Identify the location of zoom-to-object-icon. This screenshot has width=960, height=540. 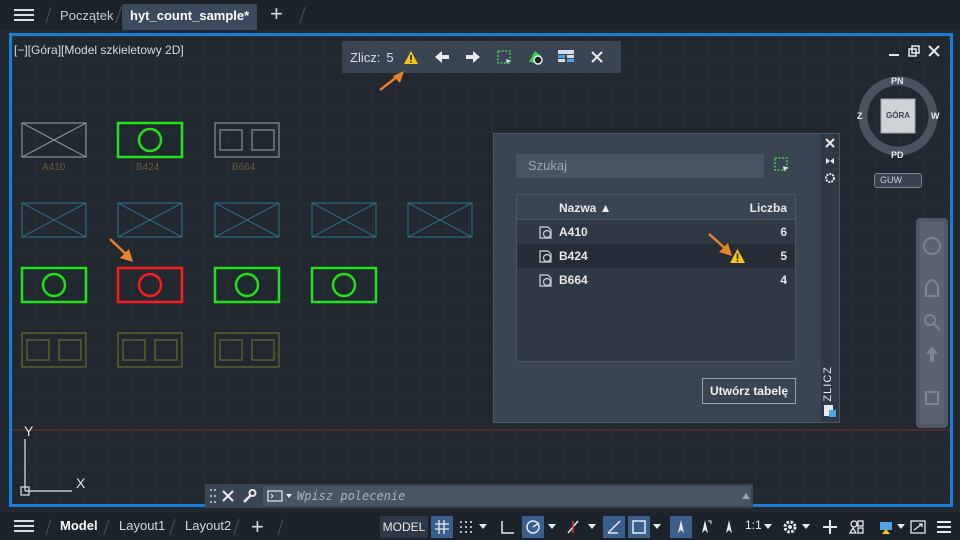
(535, 57).